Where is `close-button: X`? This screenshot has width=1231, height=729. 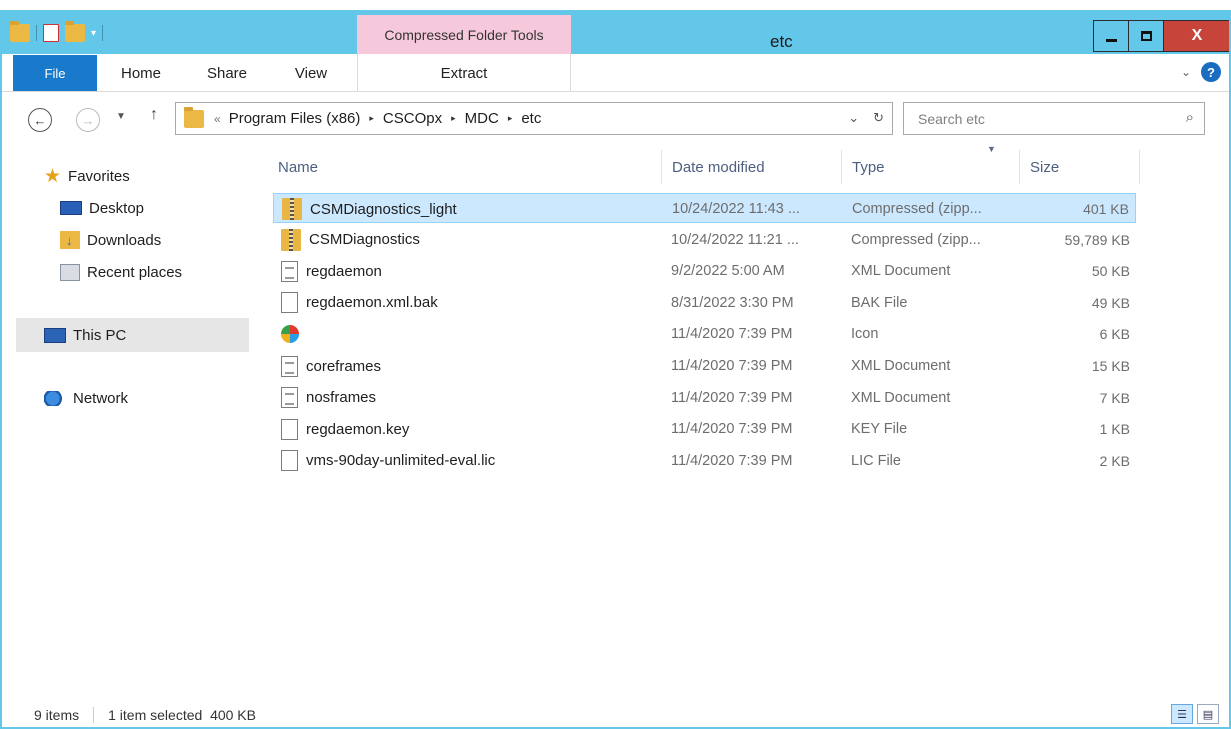 close-button: X is located at coordinates (1197, 36).